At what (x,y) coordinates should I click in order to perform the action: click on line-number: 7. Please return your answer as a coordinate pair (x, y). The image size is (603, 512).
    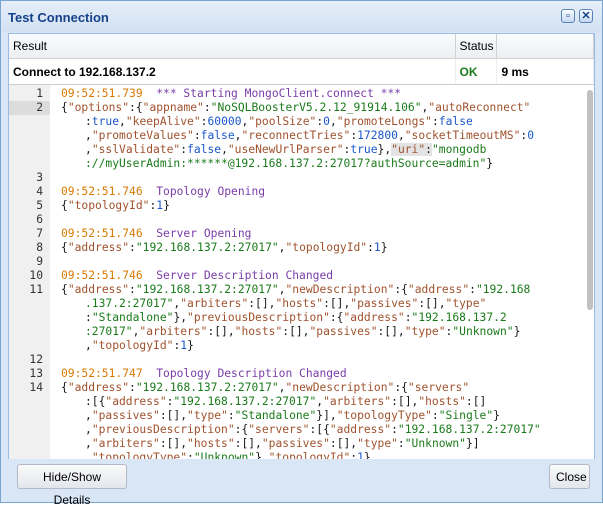
    Looking at the image, I should click on (39, 233).